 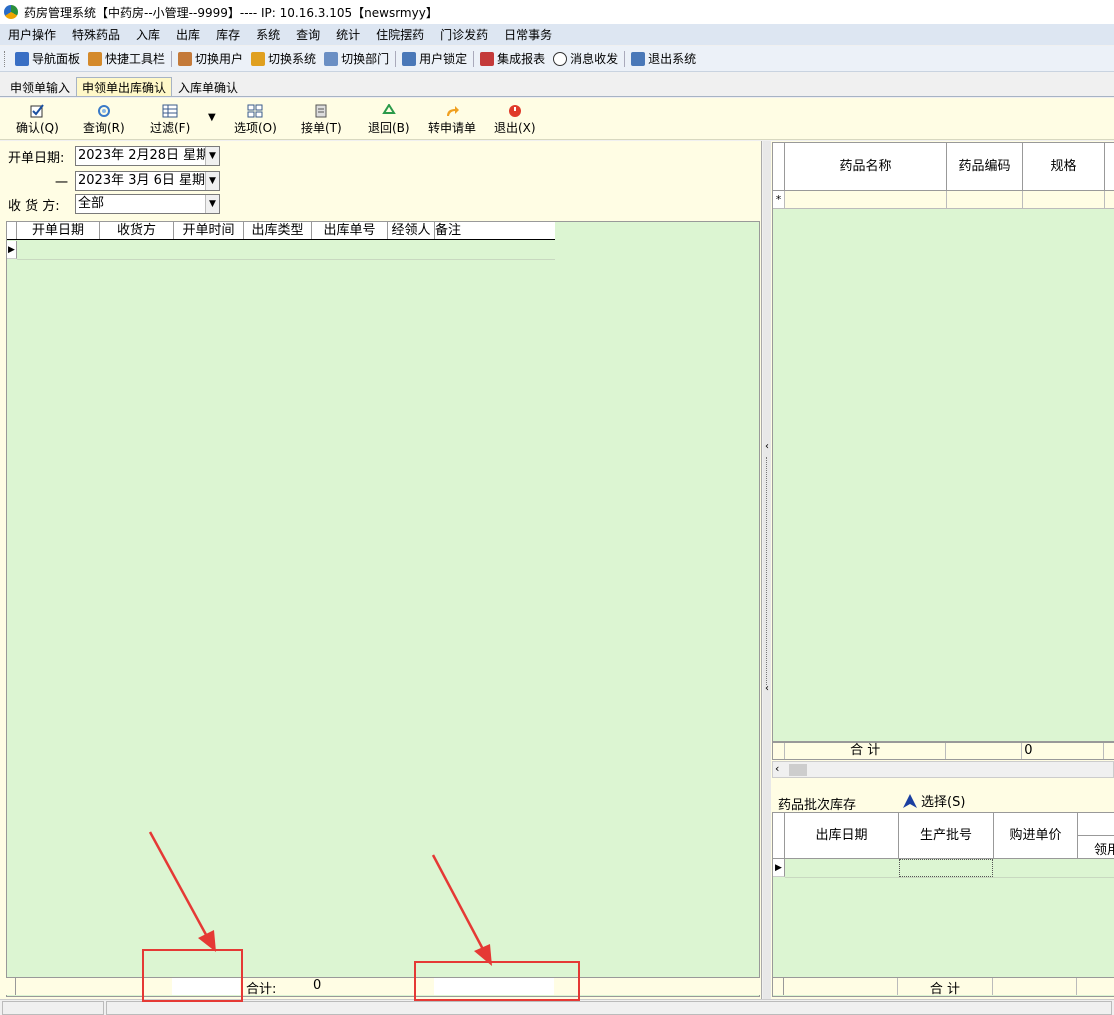 What do you see at coordinates (147, 181) in the screenshot?
I see `date-to-picker: 2023年 3月 6日 星期 ▼` at bounding box center [147, 181].